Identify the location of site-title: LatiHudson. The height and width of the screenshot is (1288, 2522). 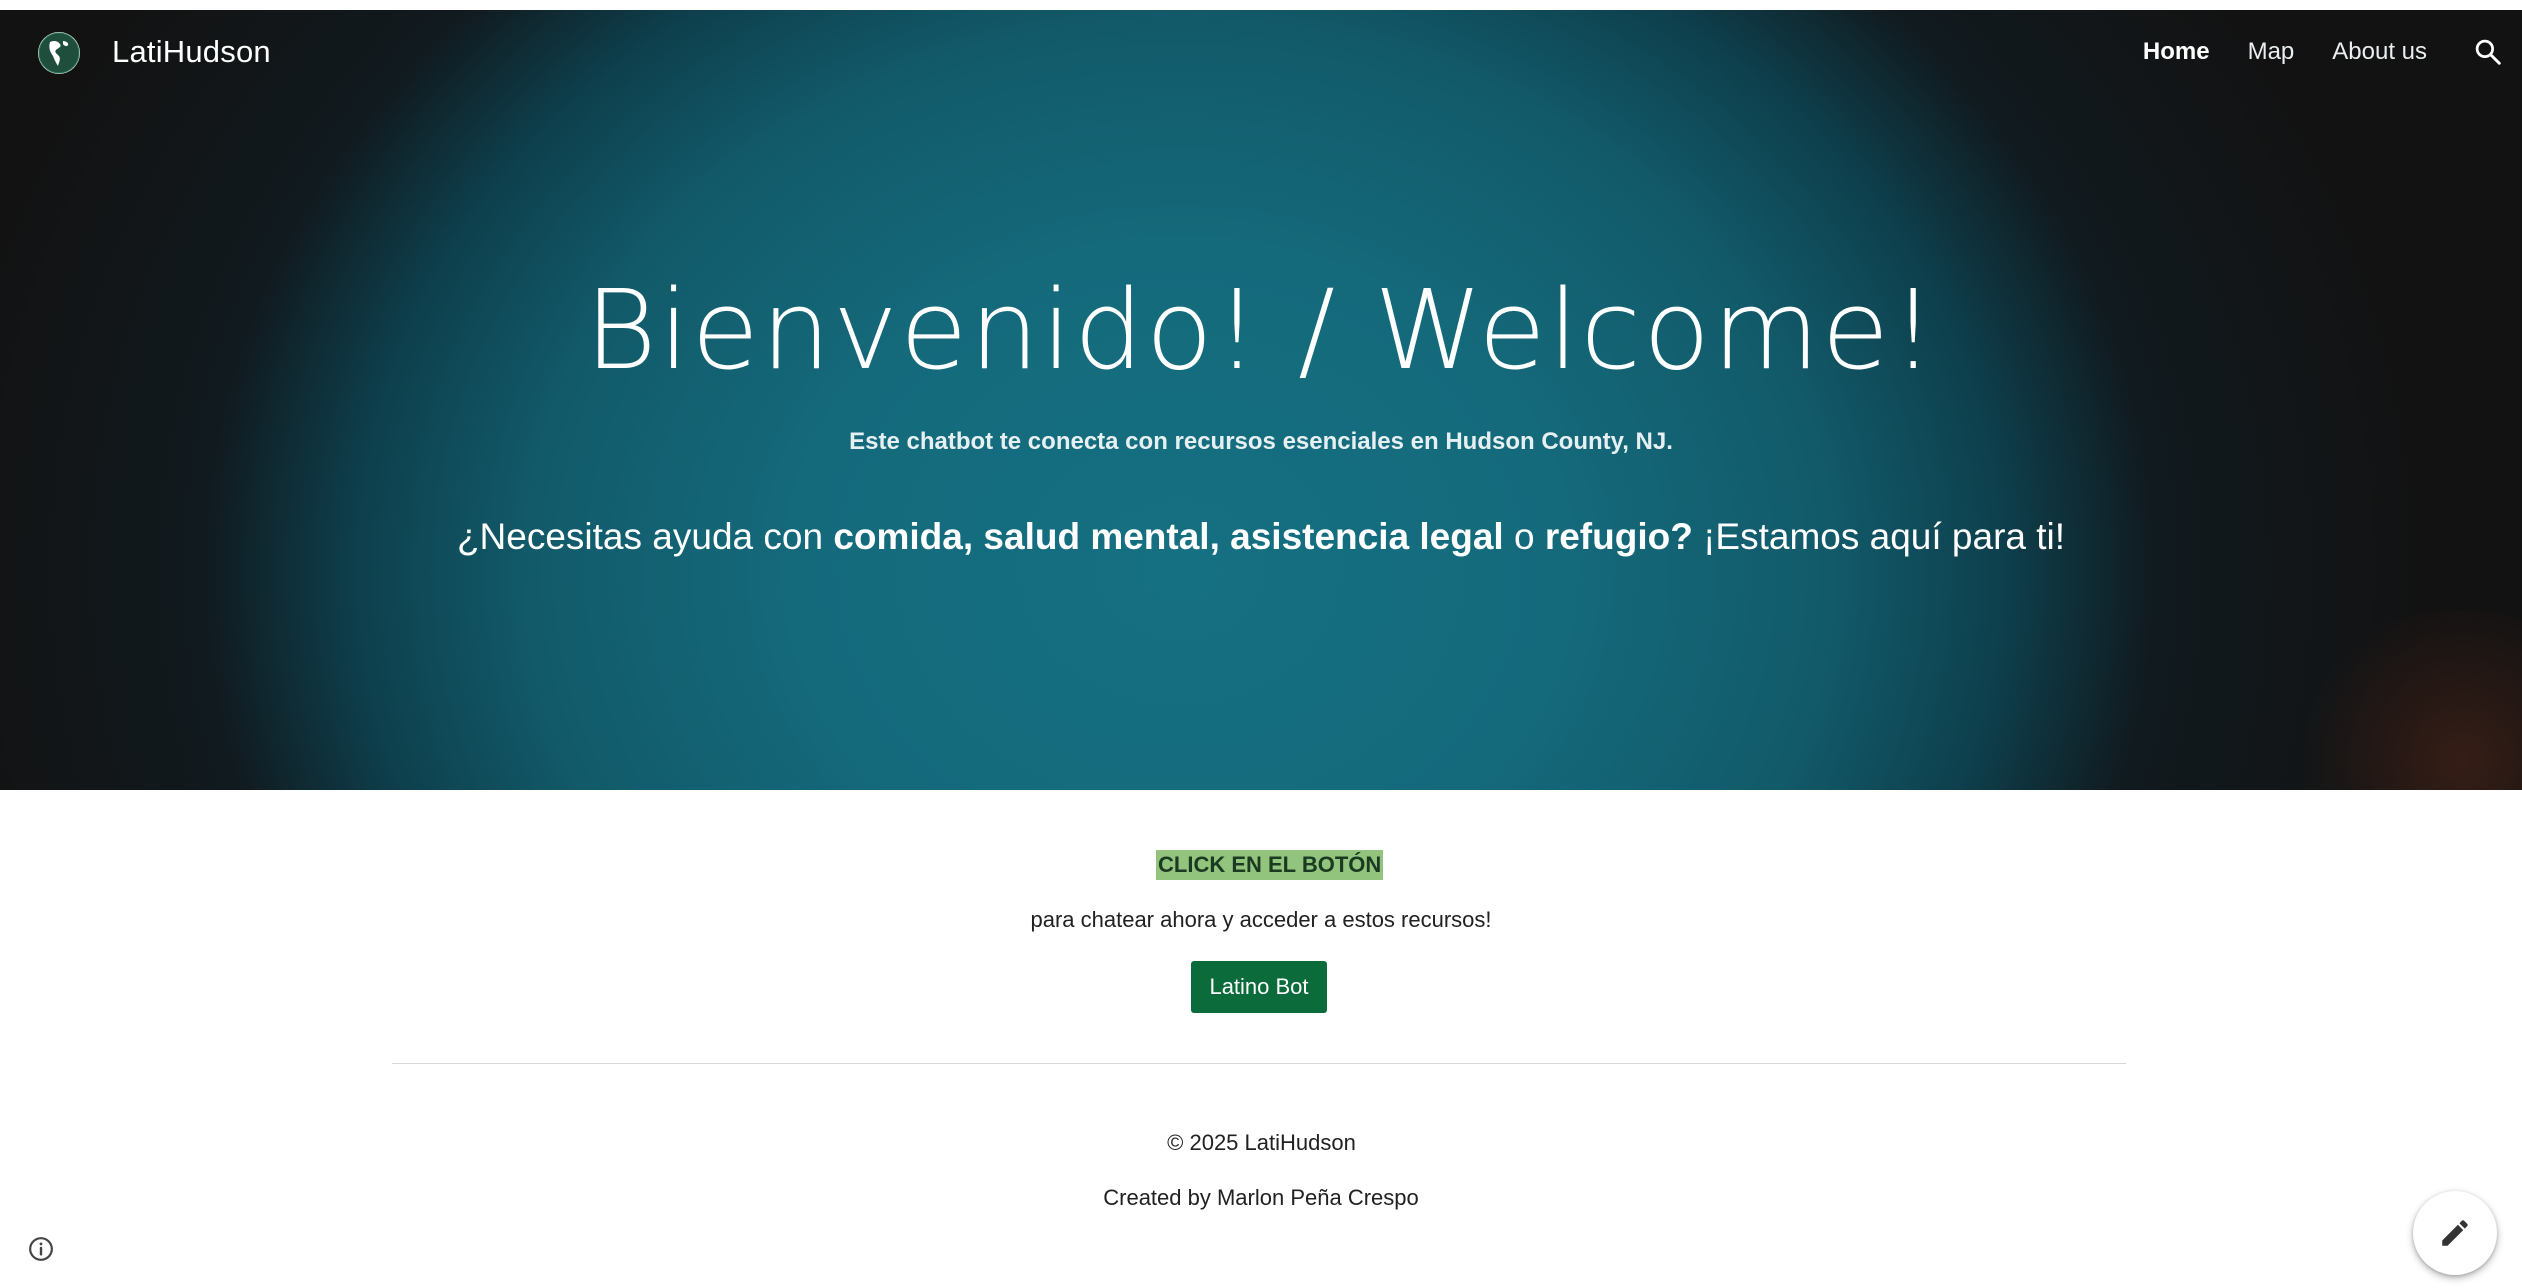
(191, 52).